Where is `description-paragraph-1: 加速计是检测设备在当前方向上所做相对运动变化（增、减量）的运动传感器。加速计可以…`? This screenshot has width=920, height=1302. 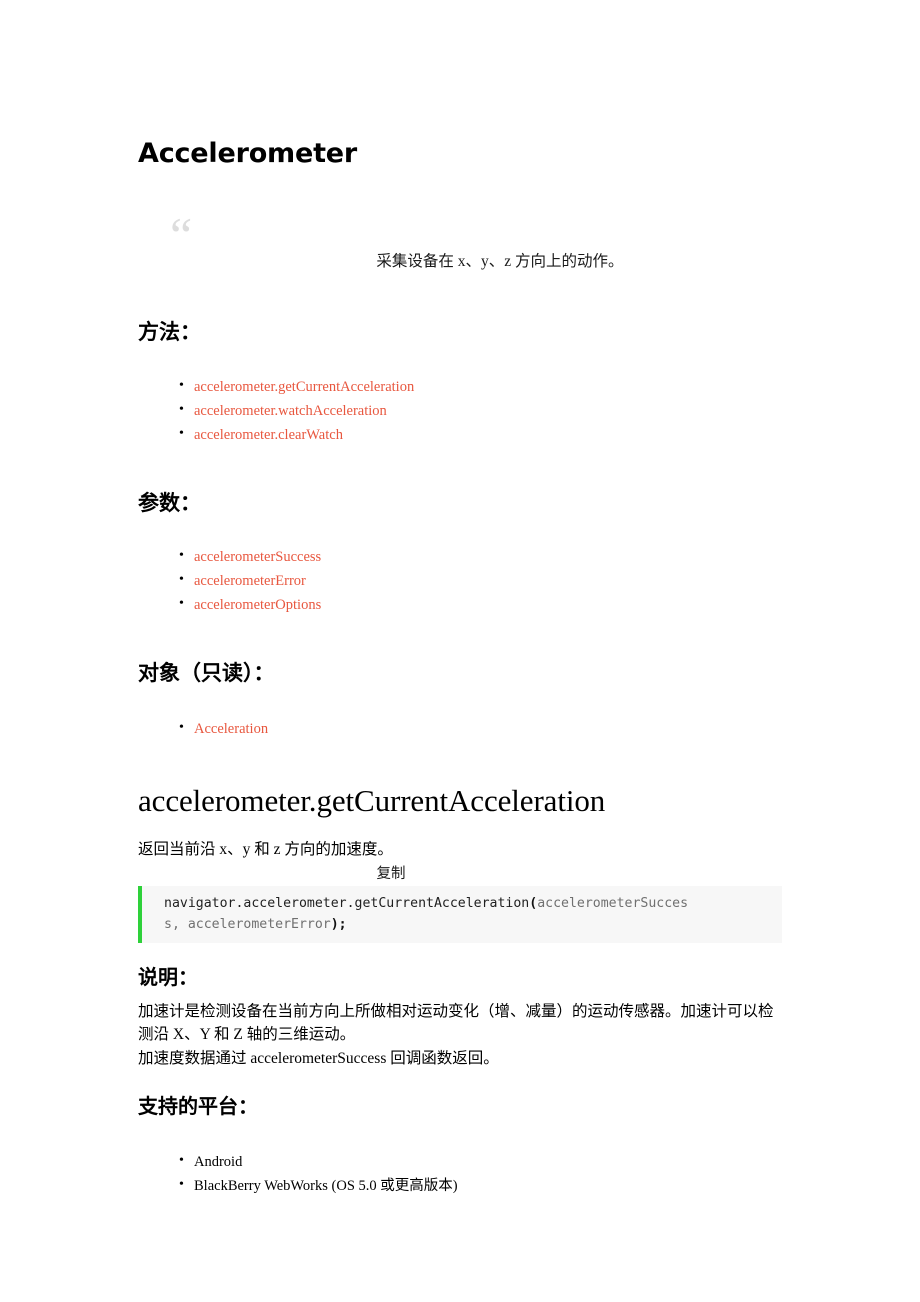
description-paragraph-1: 加速计是检测设备在当前方向上所做相对运动变化（增、减量）的运动传感器。加速计可以… is located at coordinates (456, 1023).